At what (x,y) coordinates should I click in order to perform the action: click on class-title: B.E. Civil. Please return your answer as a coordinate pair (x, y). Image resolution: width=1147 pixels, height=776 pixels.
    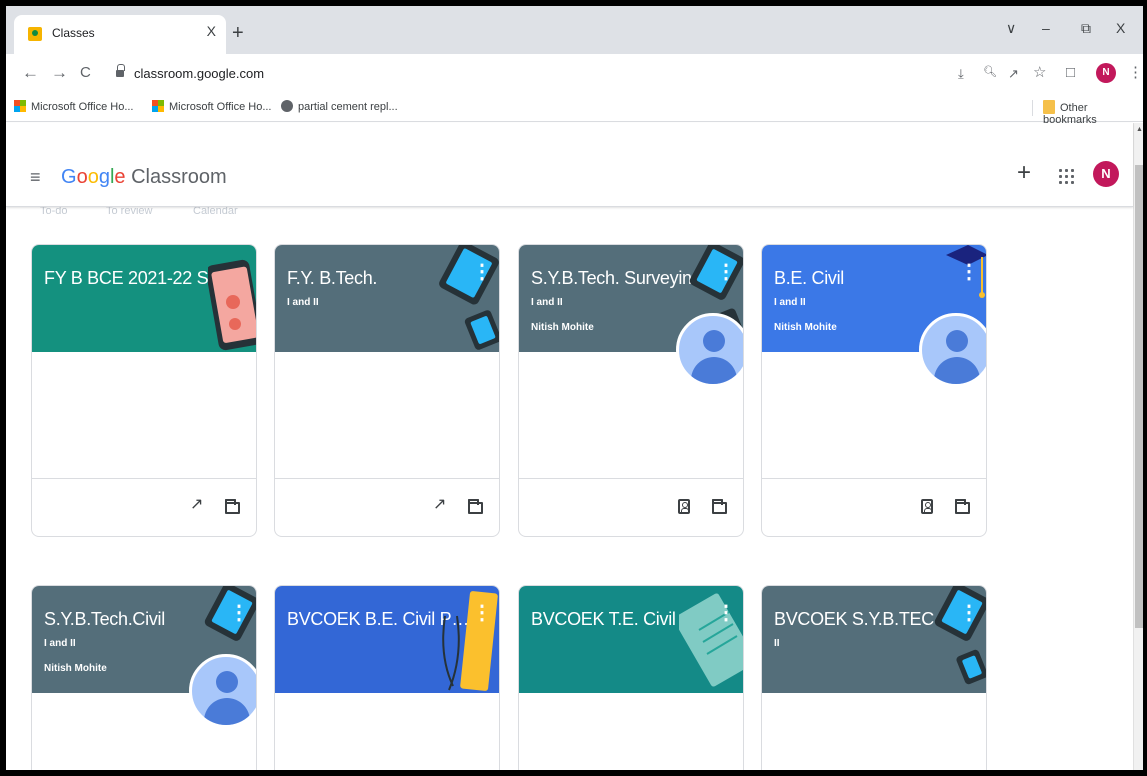
    Looking at the image, I should click on (809, 278).